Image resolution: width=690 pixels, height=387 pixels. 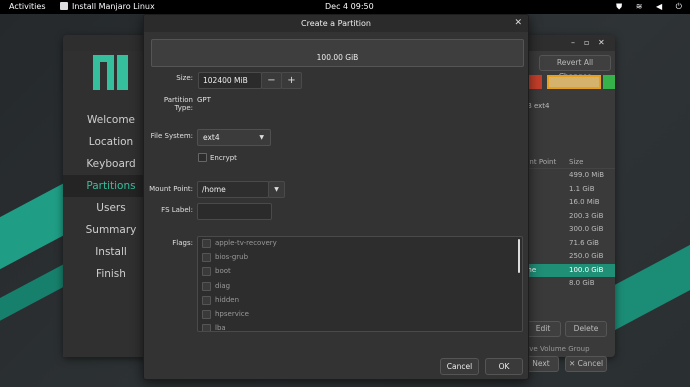 I want to click on table-row: 250.0 GiB, so click(x=570, y=257).